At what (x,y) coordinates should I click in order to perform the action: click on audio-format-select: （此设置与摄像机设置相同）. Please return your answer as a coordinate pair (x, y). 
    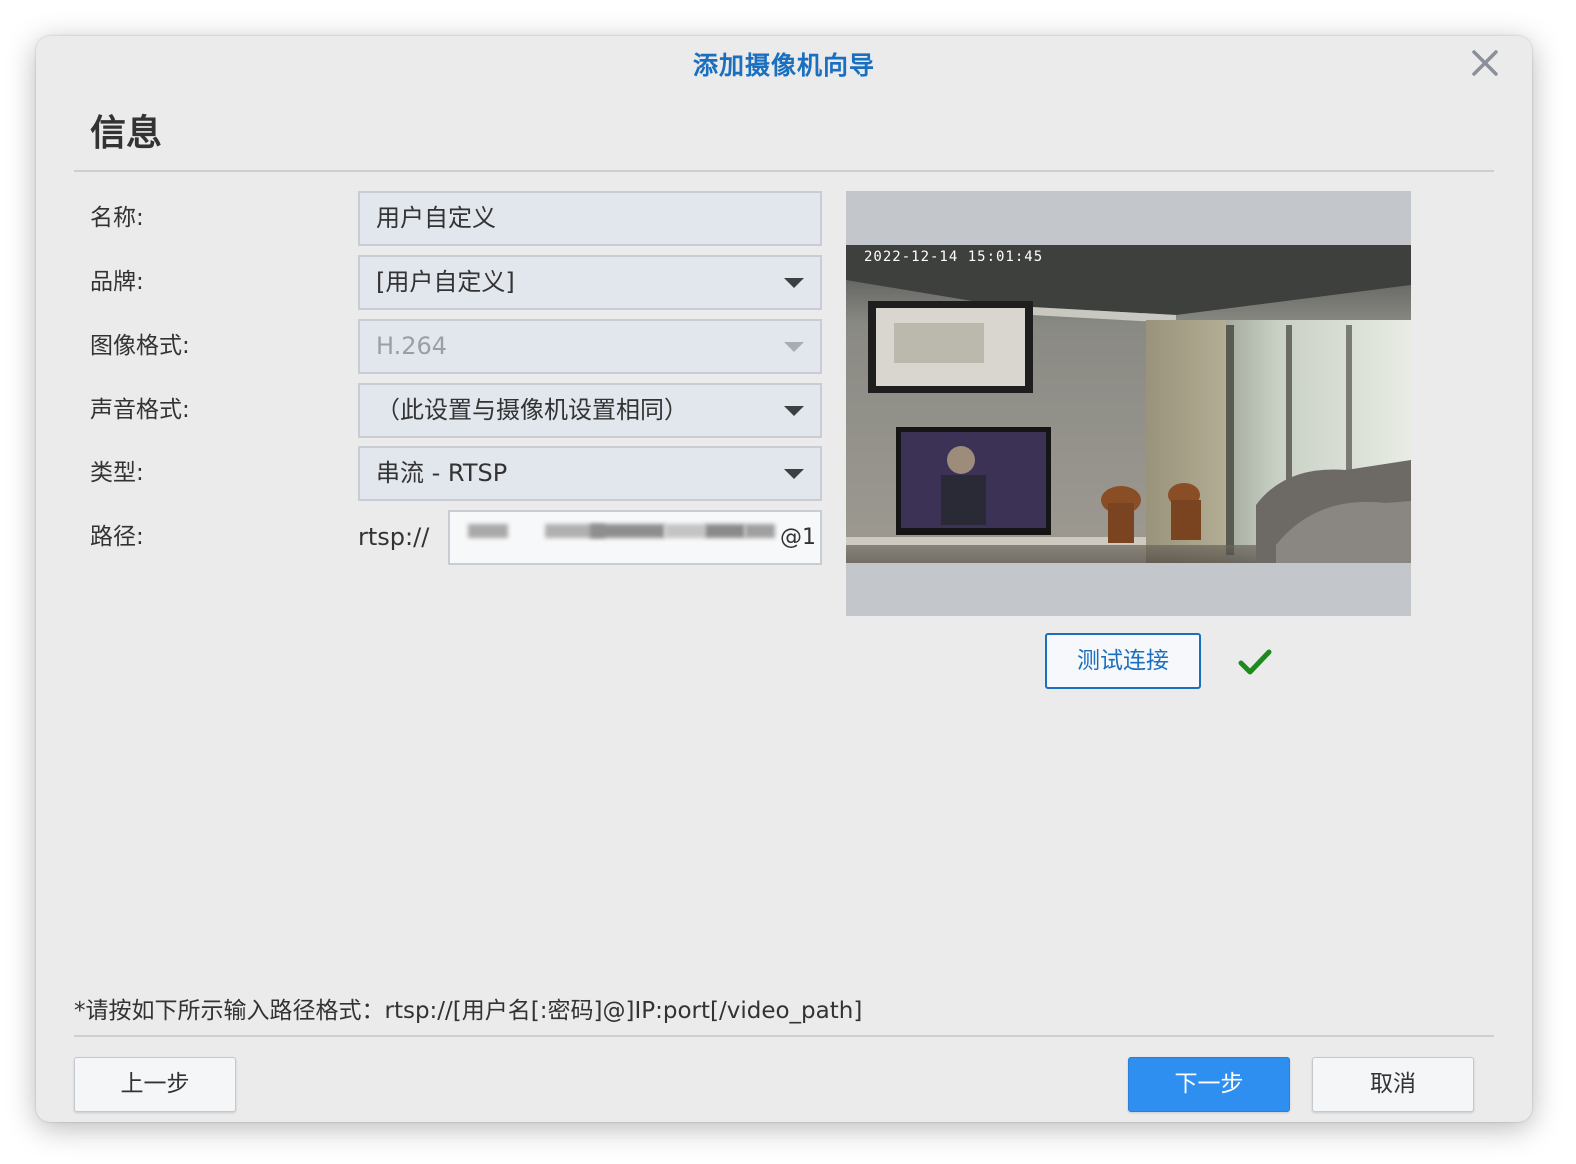
    Looking at the image, I should click on (590, 410).